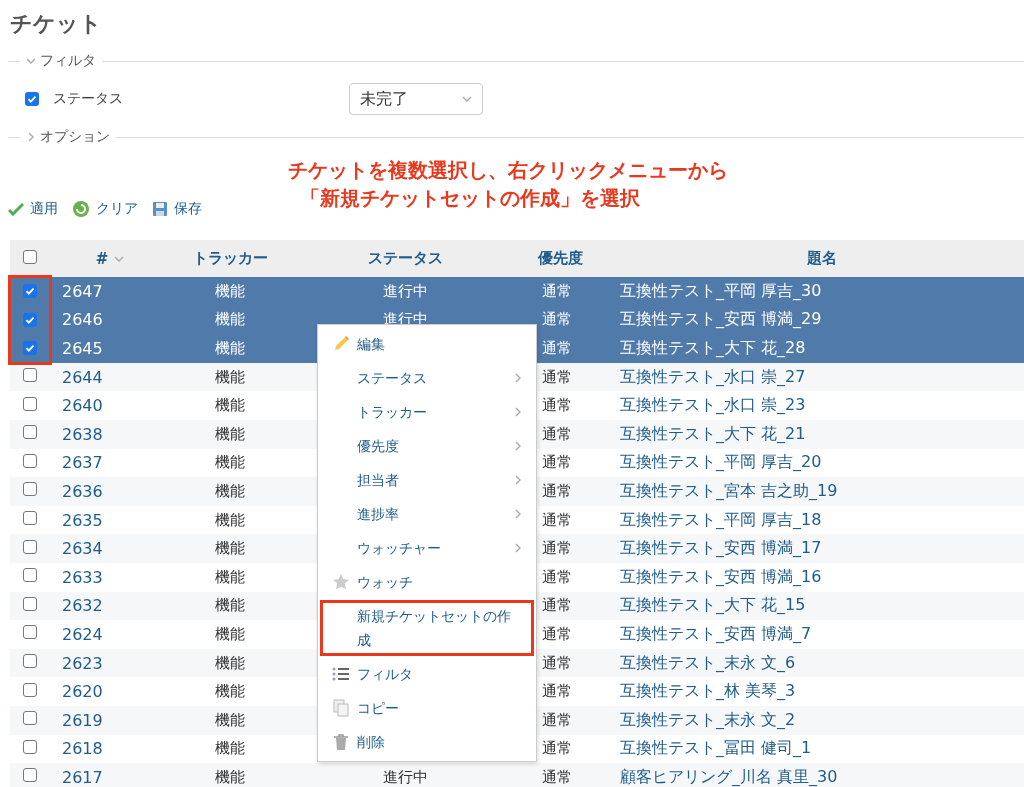  What do you see at coordinates (88, 99) in the screenshot?
I see `filter-label: ステータス` at bounding box center [88, 99].